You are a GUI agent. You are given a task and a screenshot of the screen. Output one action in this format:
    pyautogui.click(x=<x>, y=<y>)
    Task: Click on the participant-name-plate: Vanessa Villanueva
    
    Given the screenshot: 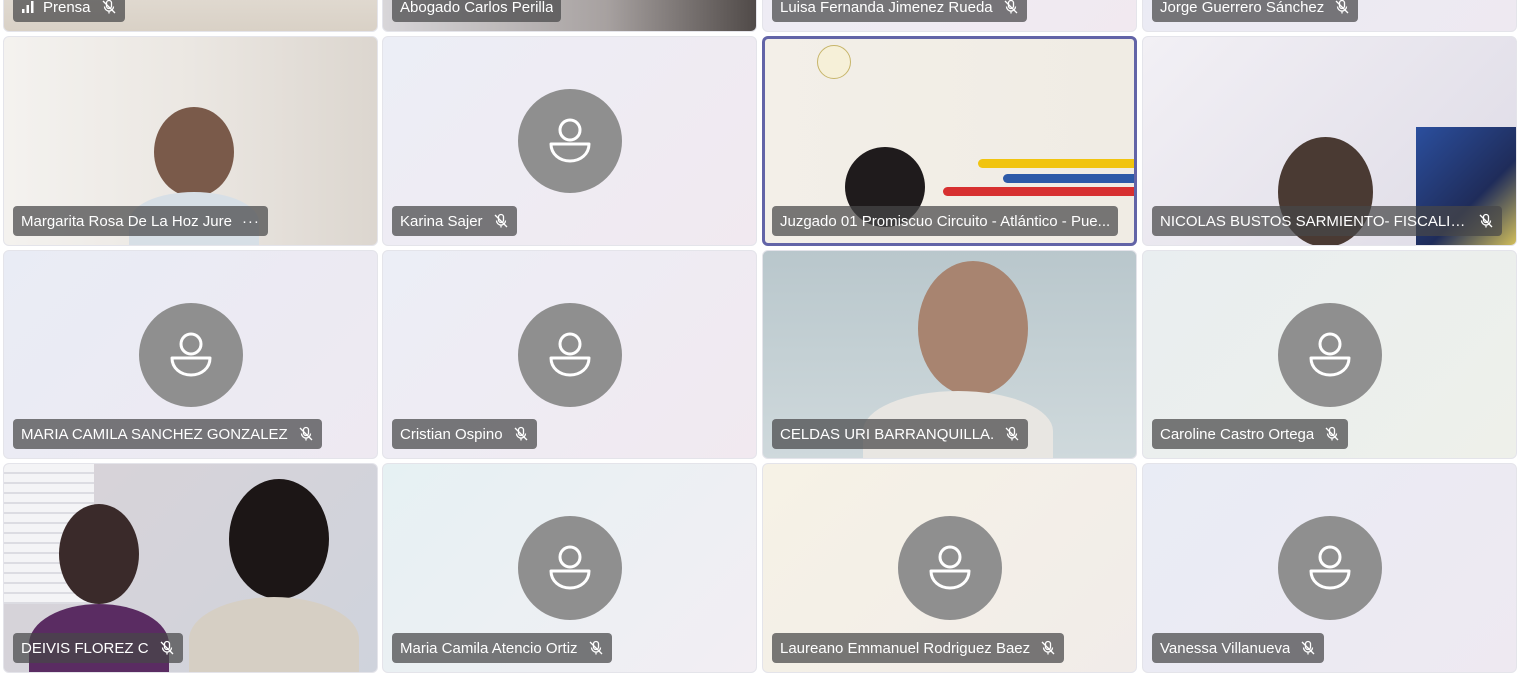 What is the action you would take?
    pyautogui.click(x=1238, y=648)
    